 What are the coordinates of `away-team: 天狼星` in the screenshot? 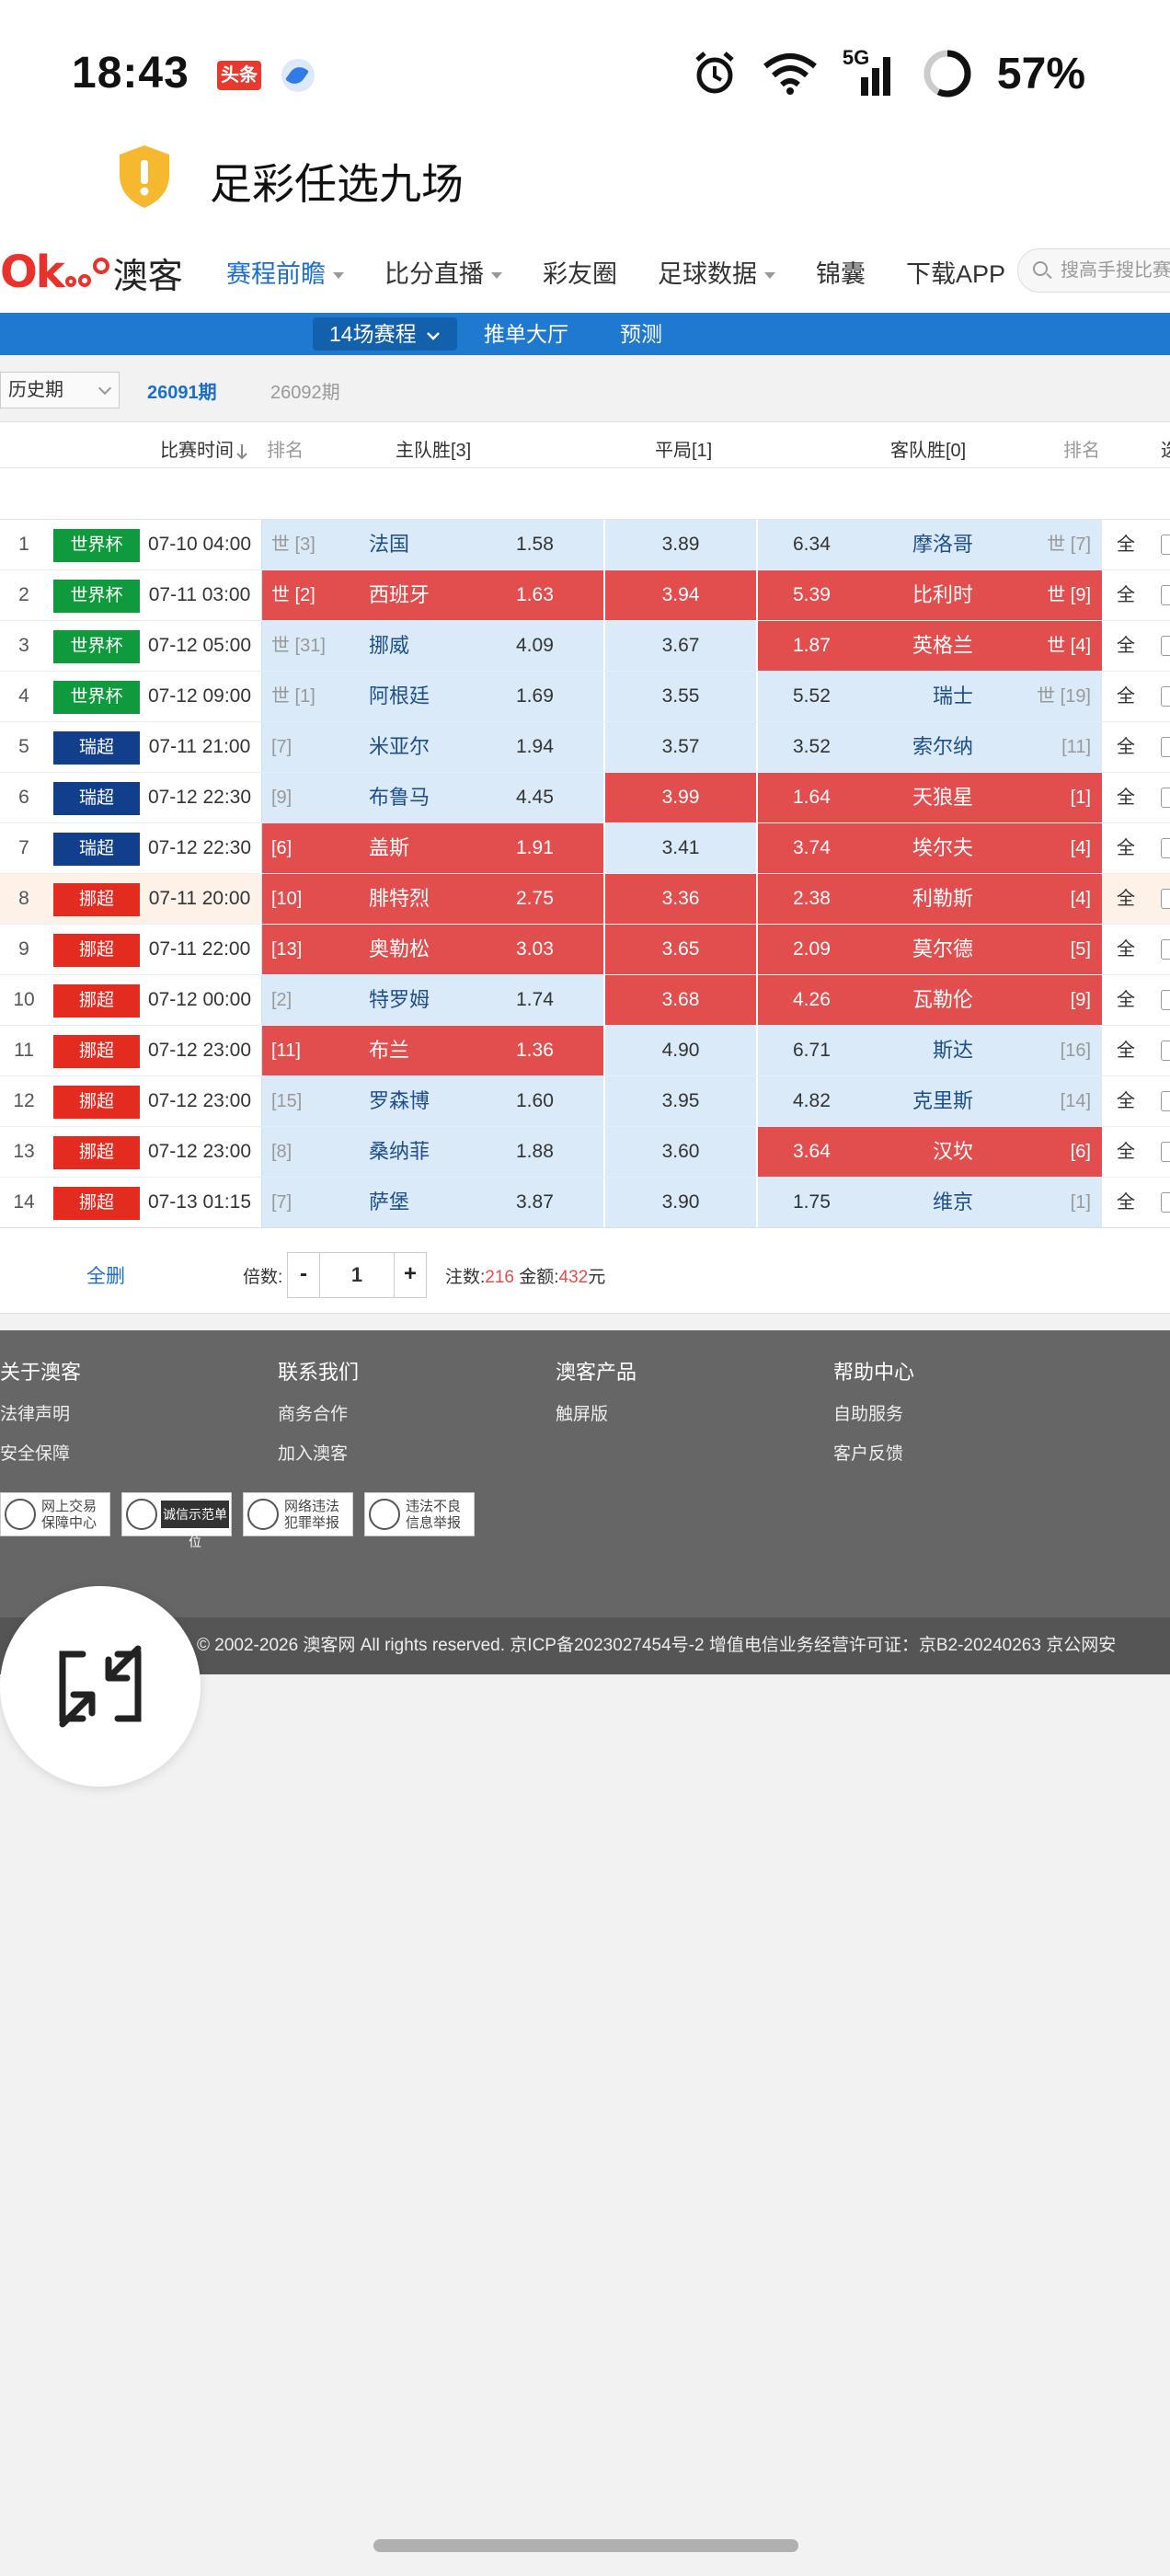 It's located at (942, 797).